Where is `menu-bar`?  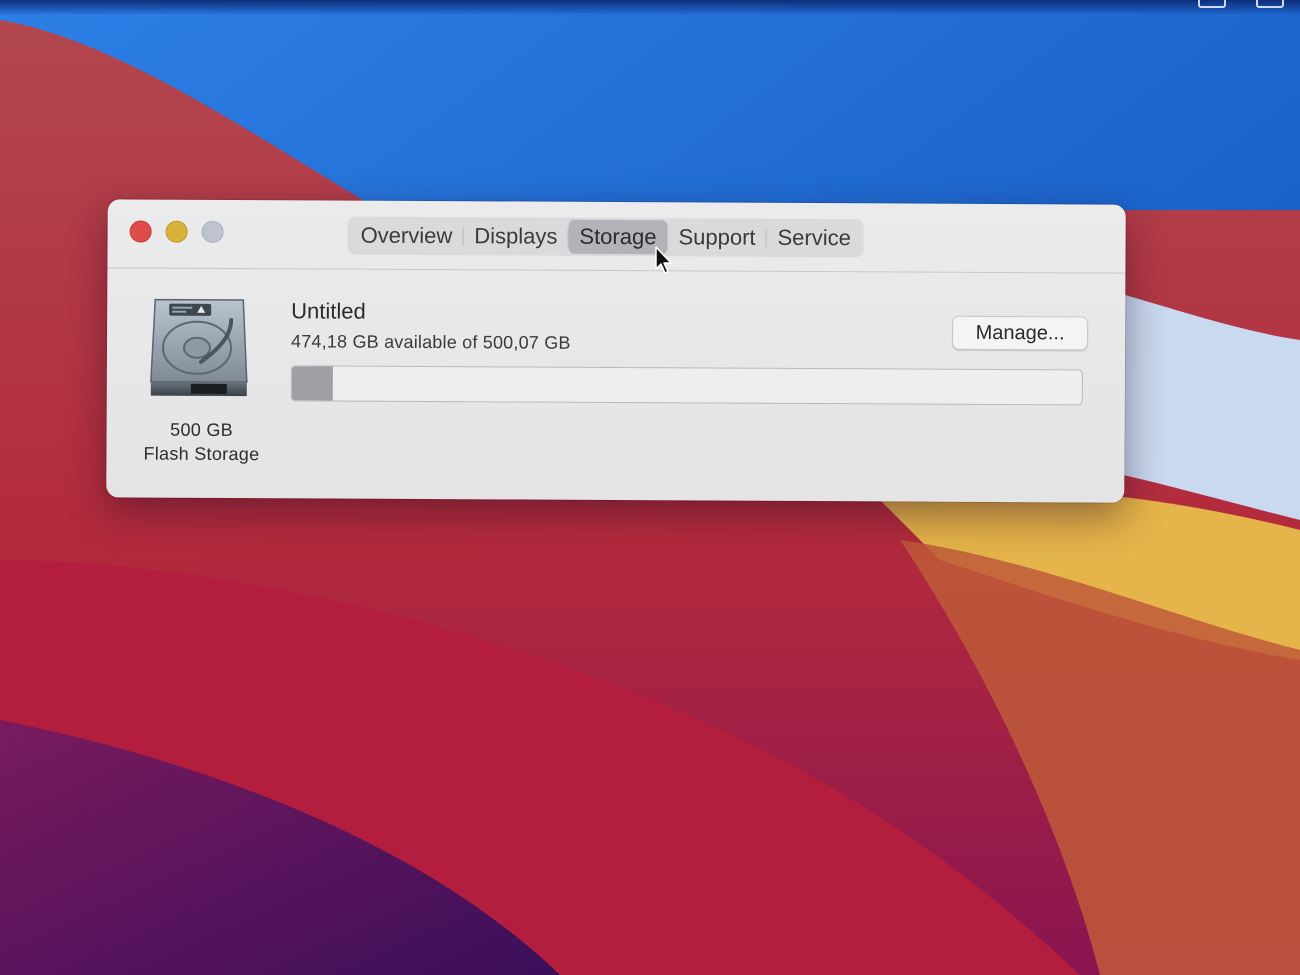 menu-bar is located at coordinates (650, 7).